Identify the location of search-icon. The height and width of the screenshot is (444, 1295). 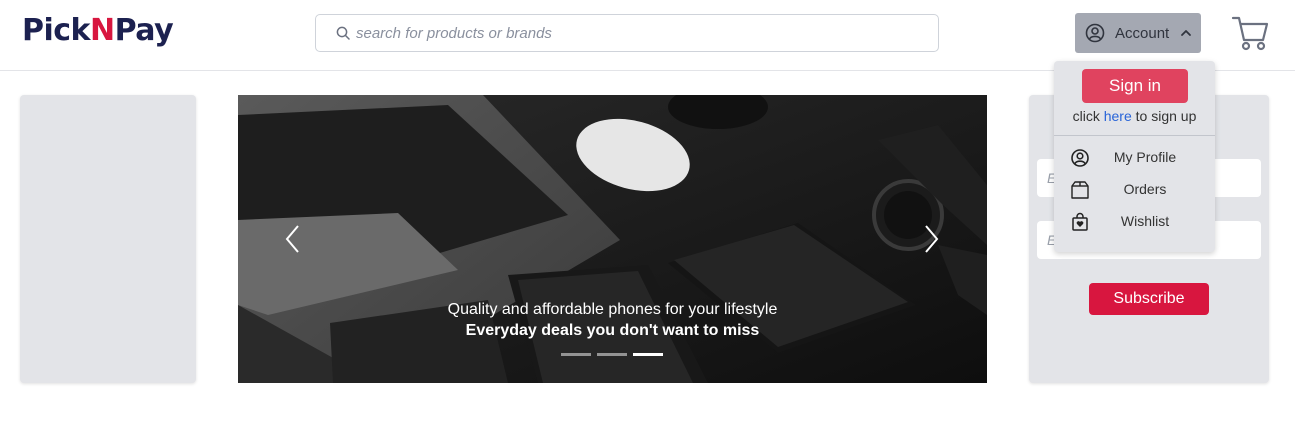
(343, 33).